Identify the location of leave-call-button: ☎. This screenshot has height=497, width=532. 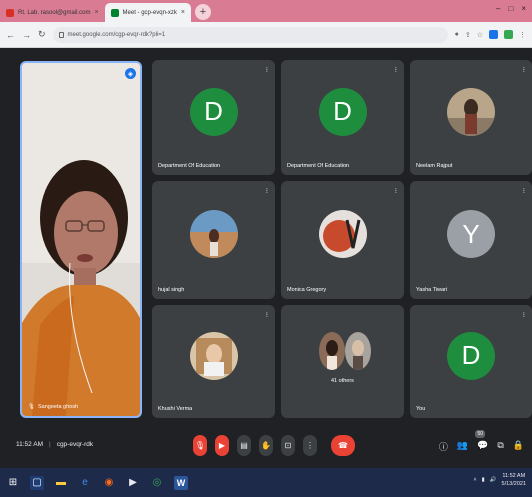
(343, 445).